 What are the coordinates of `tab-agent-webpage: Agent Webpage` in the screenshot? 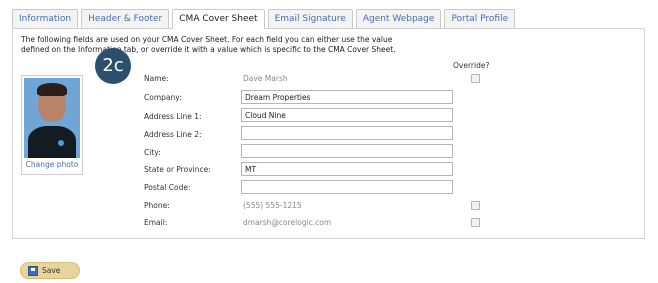 It's located at (398, 18).